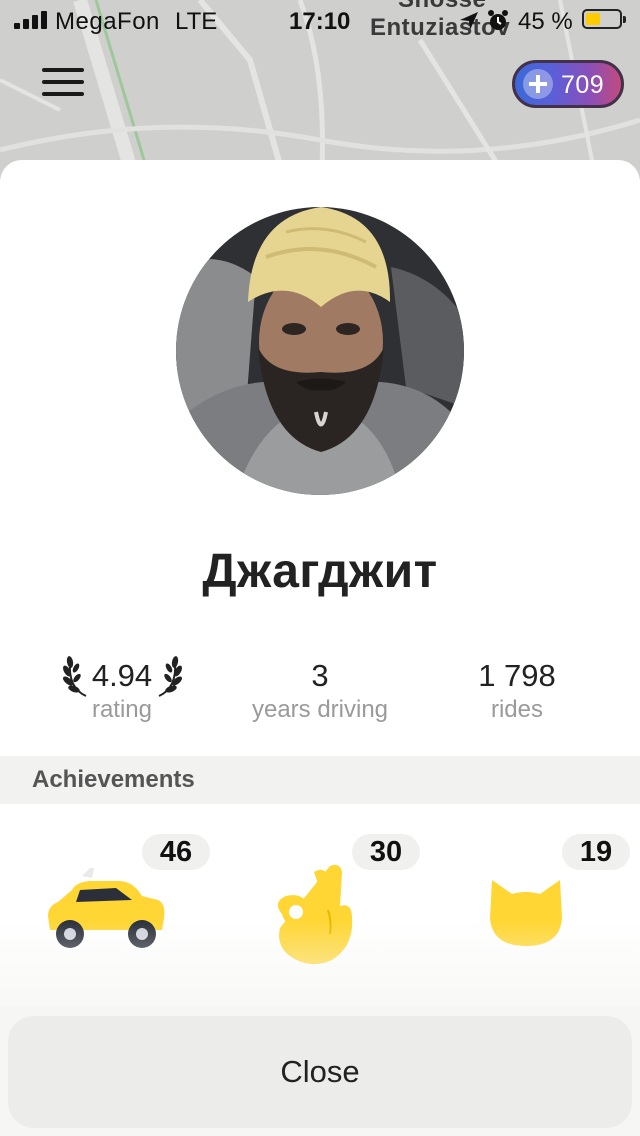 This screenshot has height=1136, width=640. What do you see at coordinates (196, 21) in the screenshot?
I see `network-type: LTE` at bounding box center [196, 21].